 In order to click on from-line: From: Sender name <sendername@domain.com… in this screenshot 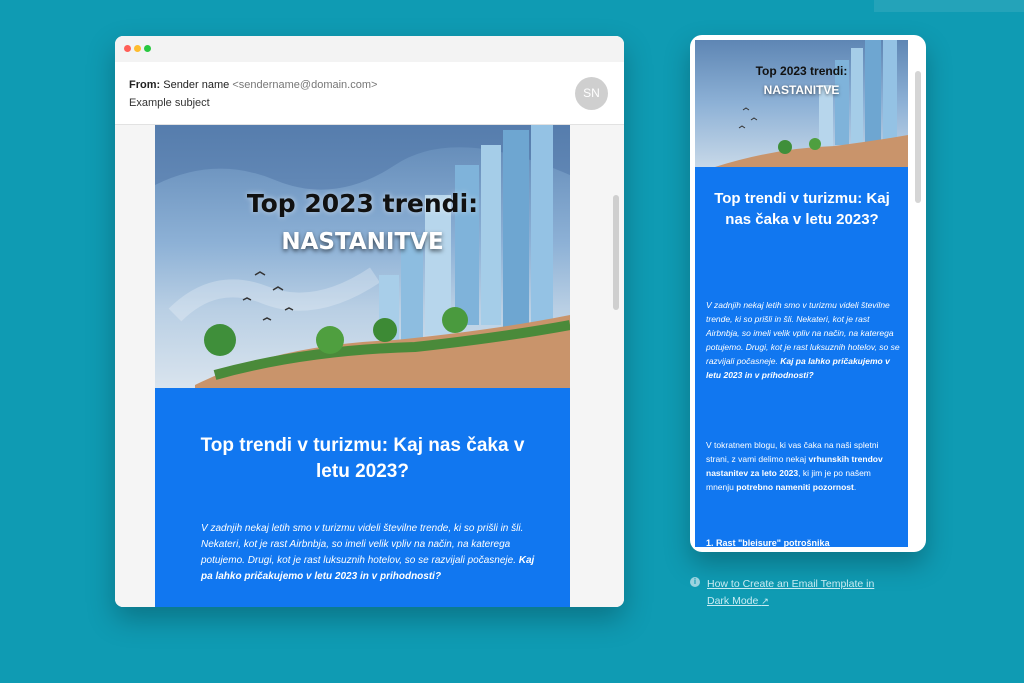, I will do `click(253, 85)`.